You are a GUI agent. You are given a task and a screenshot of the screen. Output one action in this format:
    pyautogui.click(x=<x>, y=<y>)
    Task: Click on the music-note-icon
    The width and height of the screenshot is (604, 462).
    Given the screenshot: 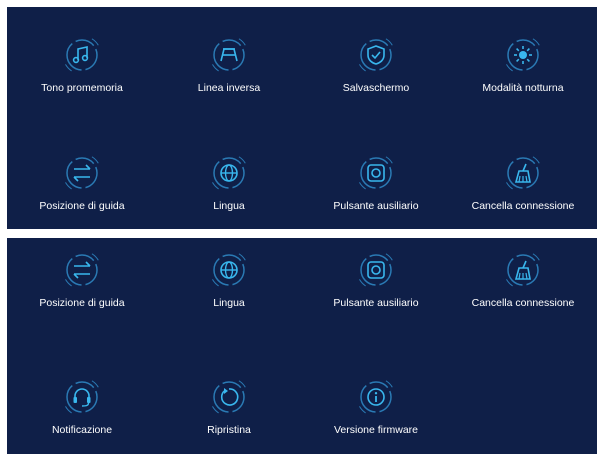 What is the action you would take?
    pyautogui.click(x=82, y=55)
    